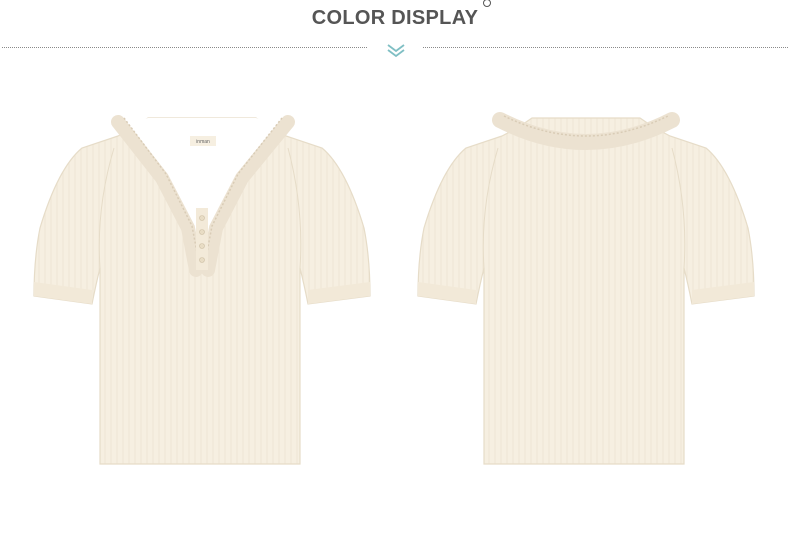  I want to click on brand-label-text: inman, so click(203, 142).